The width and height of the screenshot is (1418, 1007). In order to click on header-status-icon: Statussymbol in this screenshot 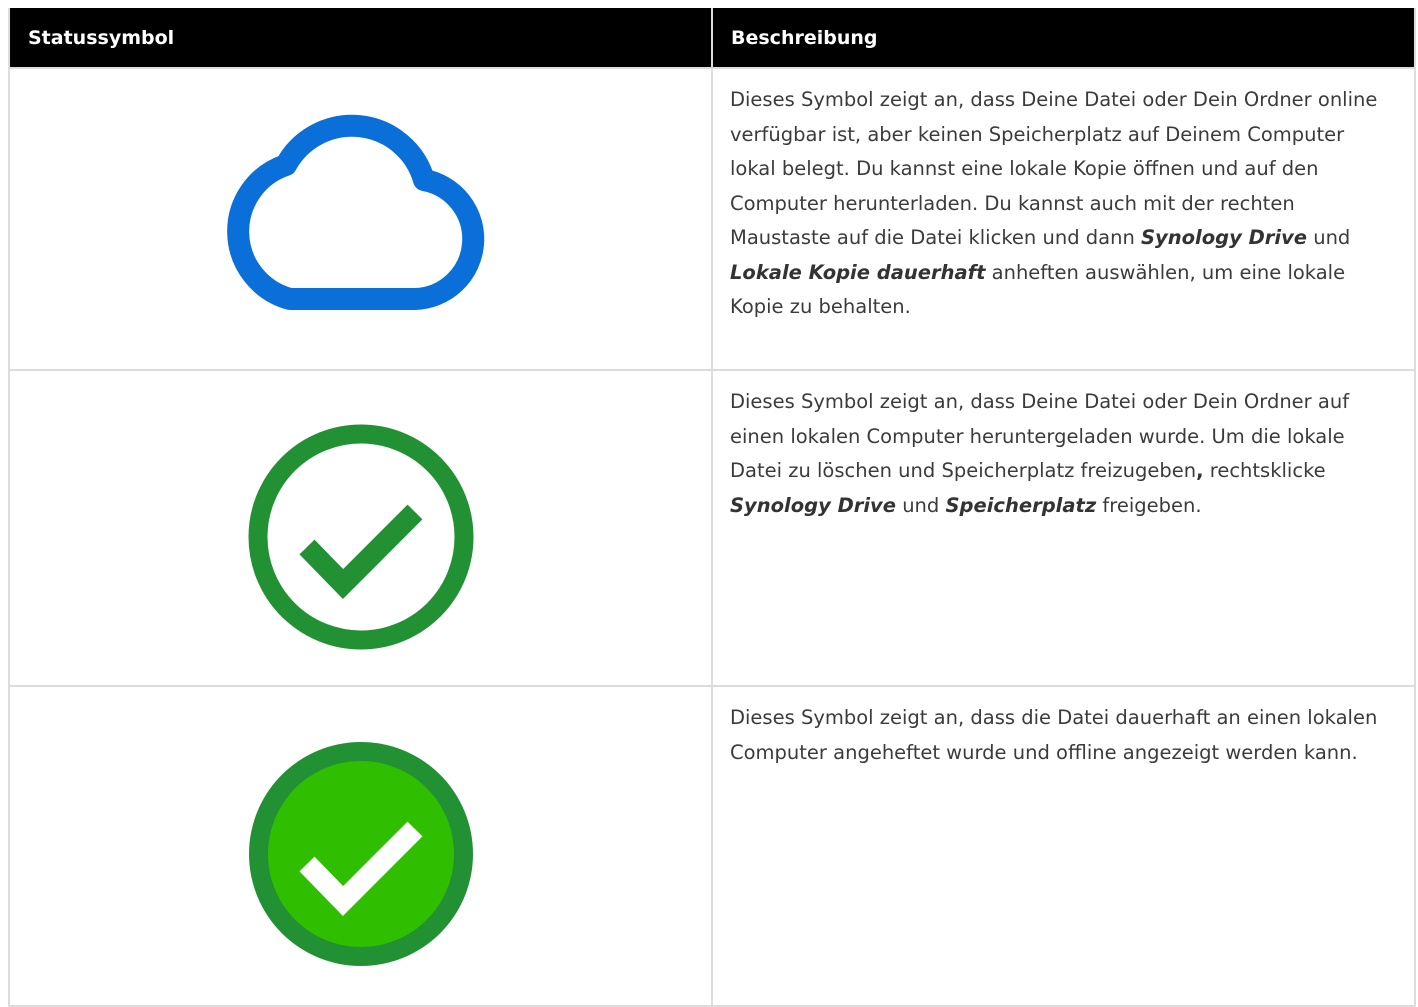, I will do `click(360, 38)`.